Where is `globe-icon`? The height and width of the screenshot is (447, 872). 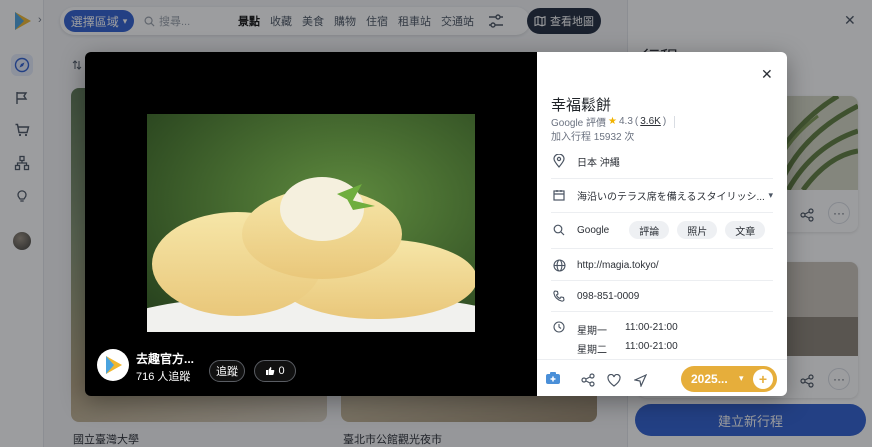 globe-icon is located at coordinates (559, 265).